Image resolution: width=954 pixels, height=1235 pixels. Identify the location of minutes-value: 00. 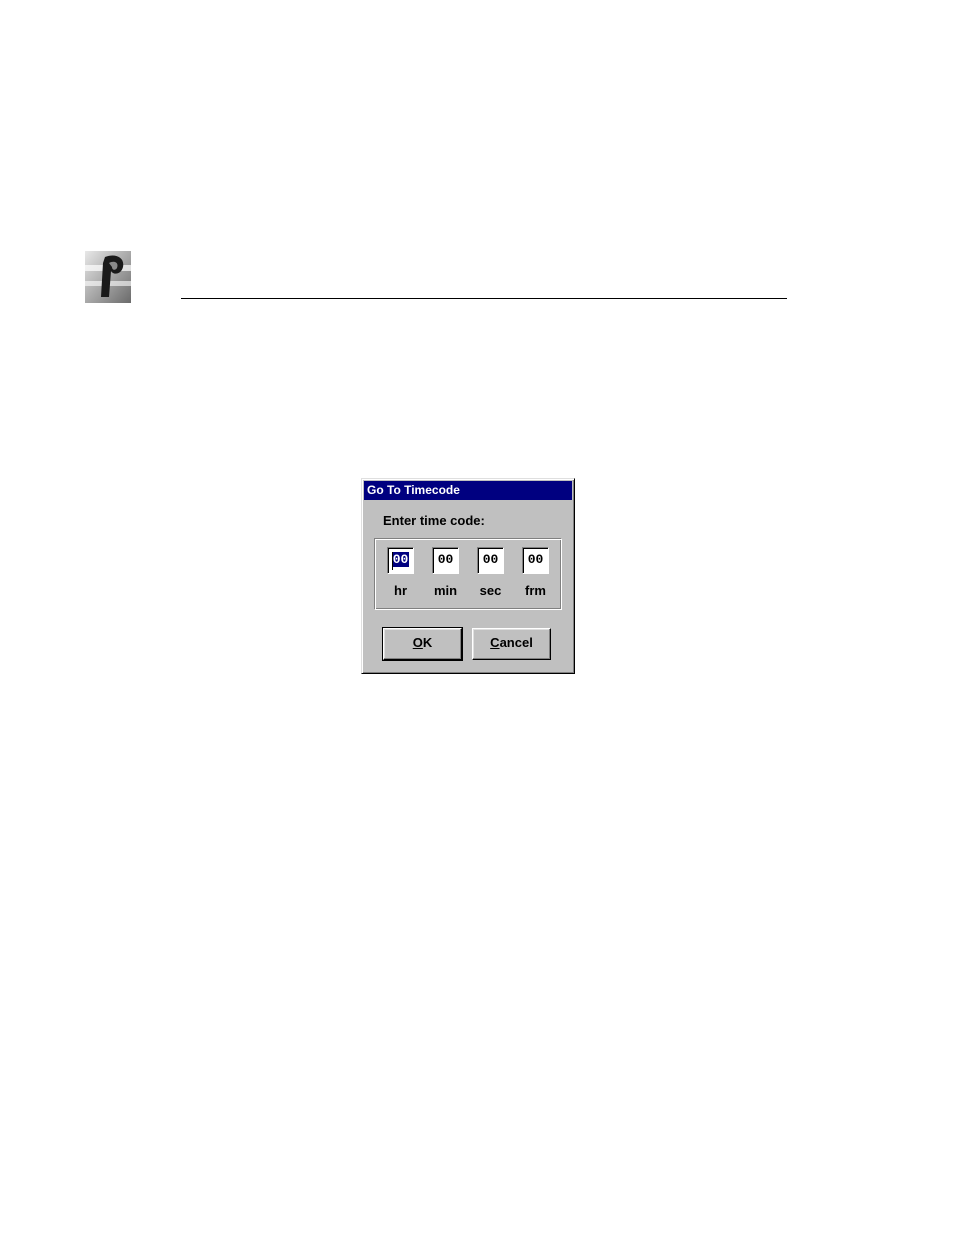
(445, 559).